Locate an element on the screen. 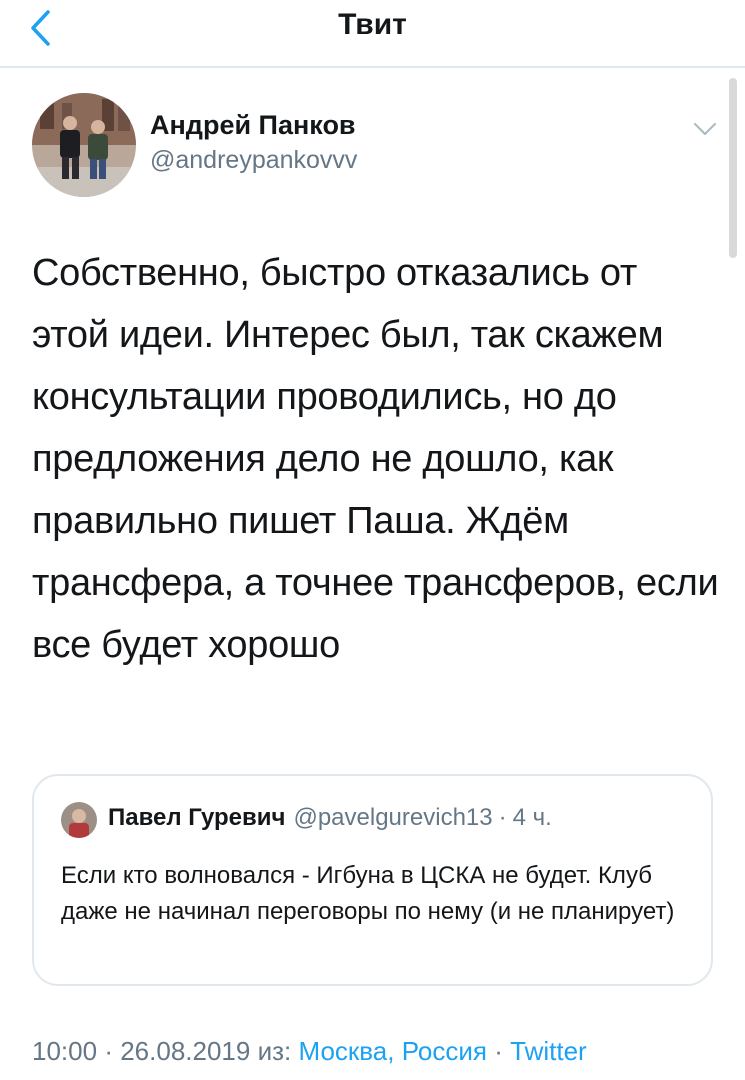 This screenshot has height=1080, width=745. quoted-avatar is located at coordinates (79, 820).